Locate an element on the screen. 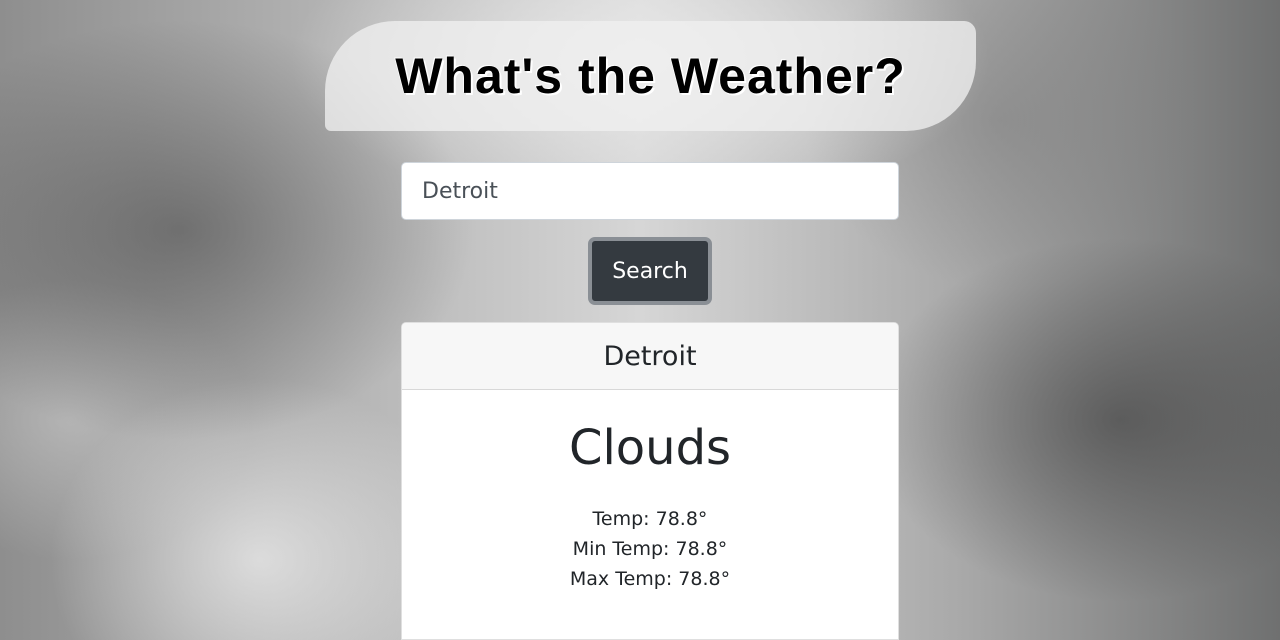 Image resolution: width=1280 pixels, height=640 pixels. max-temp-value: Max Temp: 78.8° is located at coordinates (650, 579).